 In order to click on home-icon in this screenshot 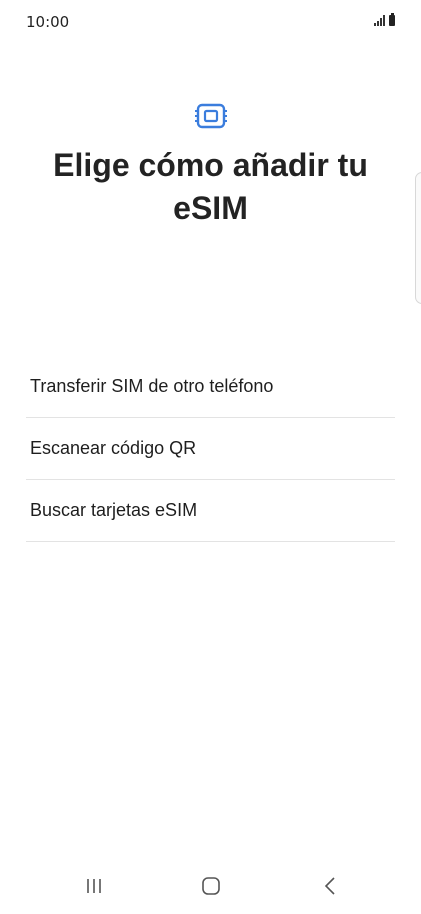, I will do `click(211, 886)`.